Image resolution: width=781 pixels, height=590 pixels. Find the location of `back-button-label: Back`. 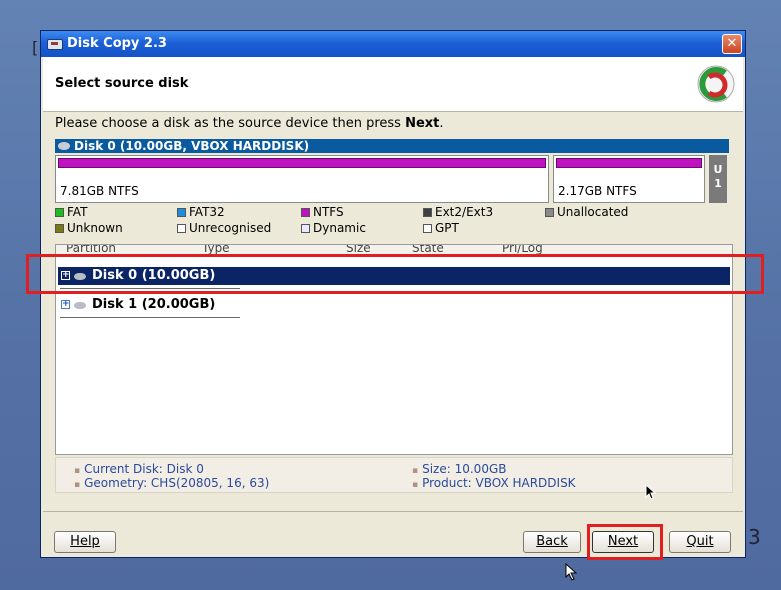

back-button-label: Back is located at coordinates (552, 541).